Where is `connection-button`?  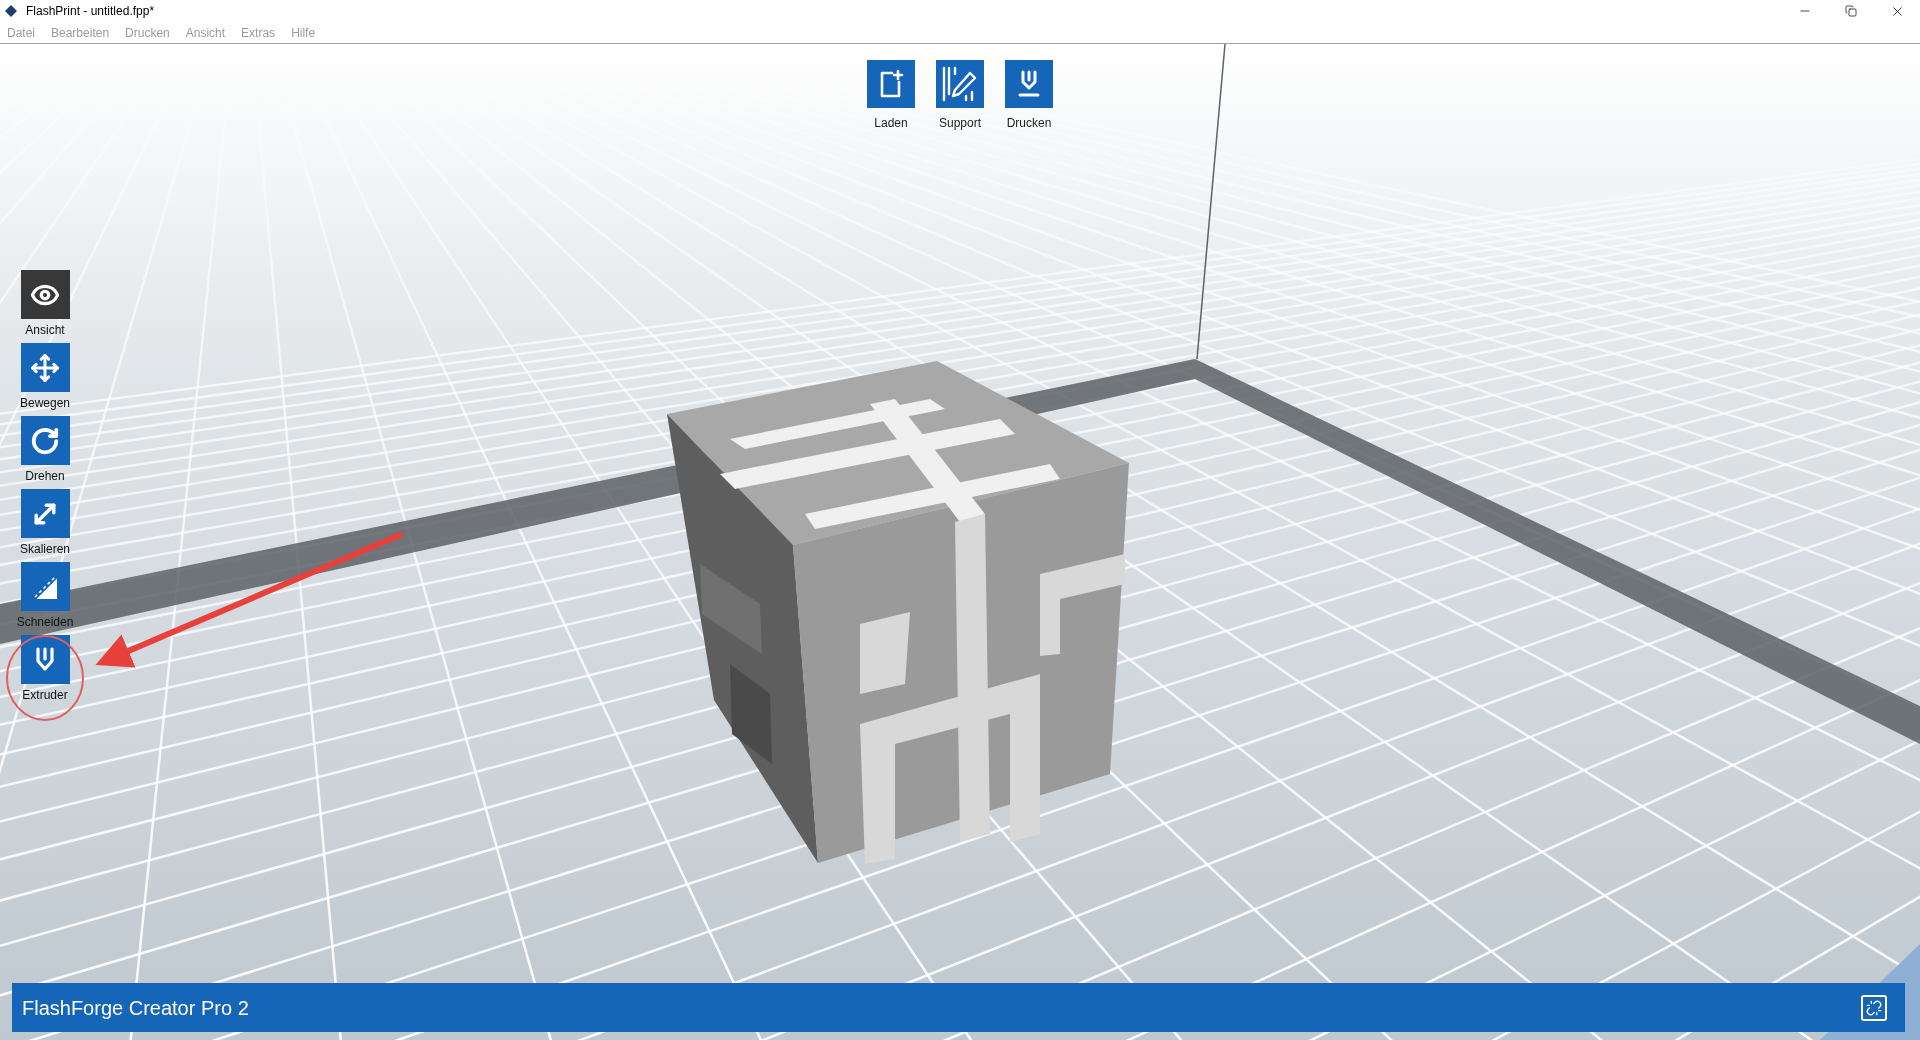
connection-button is located at coordinates (1874, 1007).